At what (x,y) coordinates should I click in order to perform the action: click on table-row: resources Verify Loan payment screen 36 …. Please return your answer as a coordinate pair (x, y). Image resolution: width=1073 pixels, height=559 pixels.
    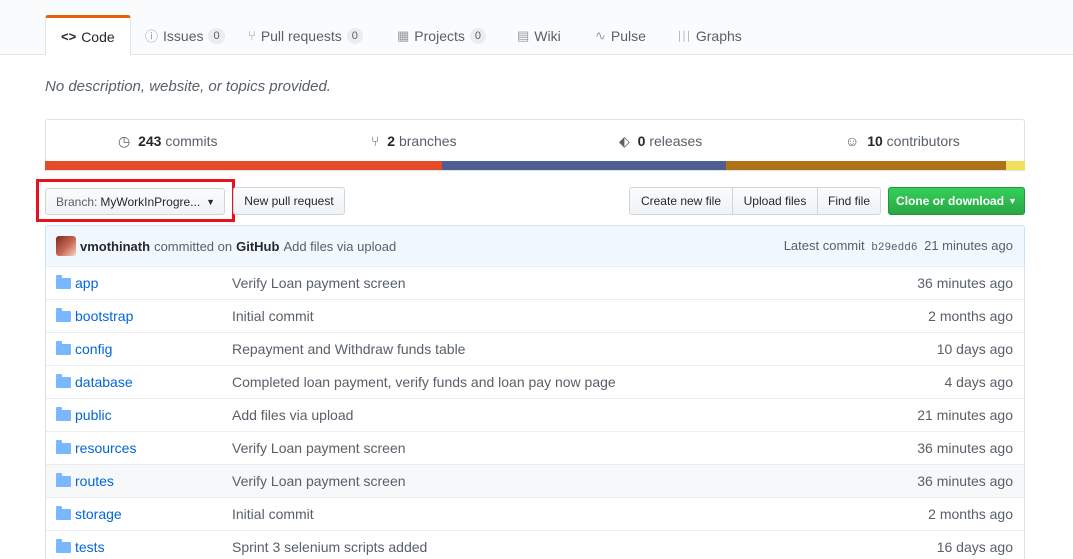
    Looking at the image, I should click on (535, 447).